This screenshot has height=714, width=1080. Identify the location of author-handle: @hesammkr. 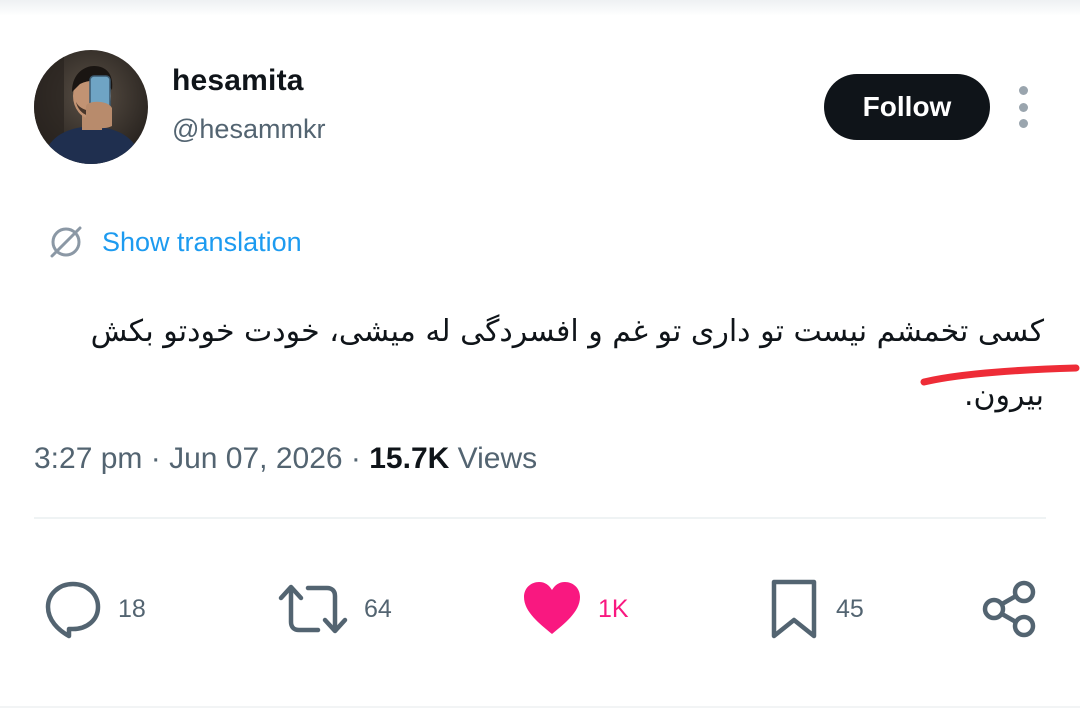
(248, 129).